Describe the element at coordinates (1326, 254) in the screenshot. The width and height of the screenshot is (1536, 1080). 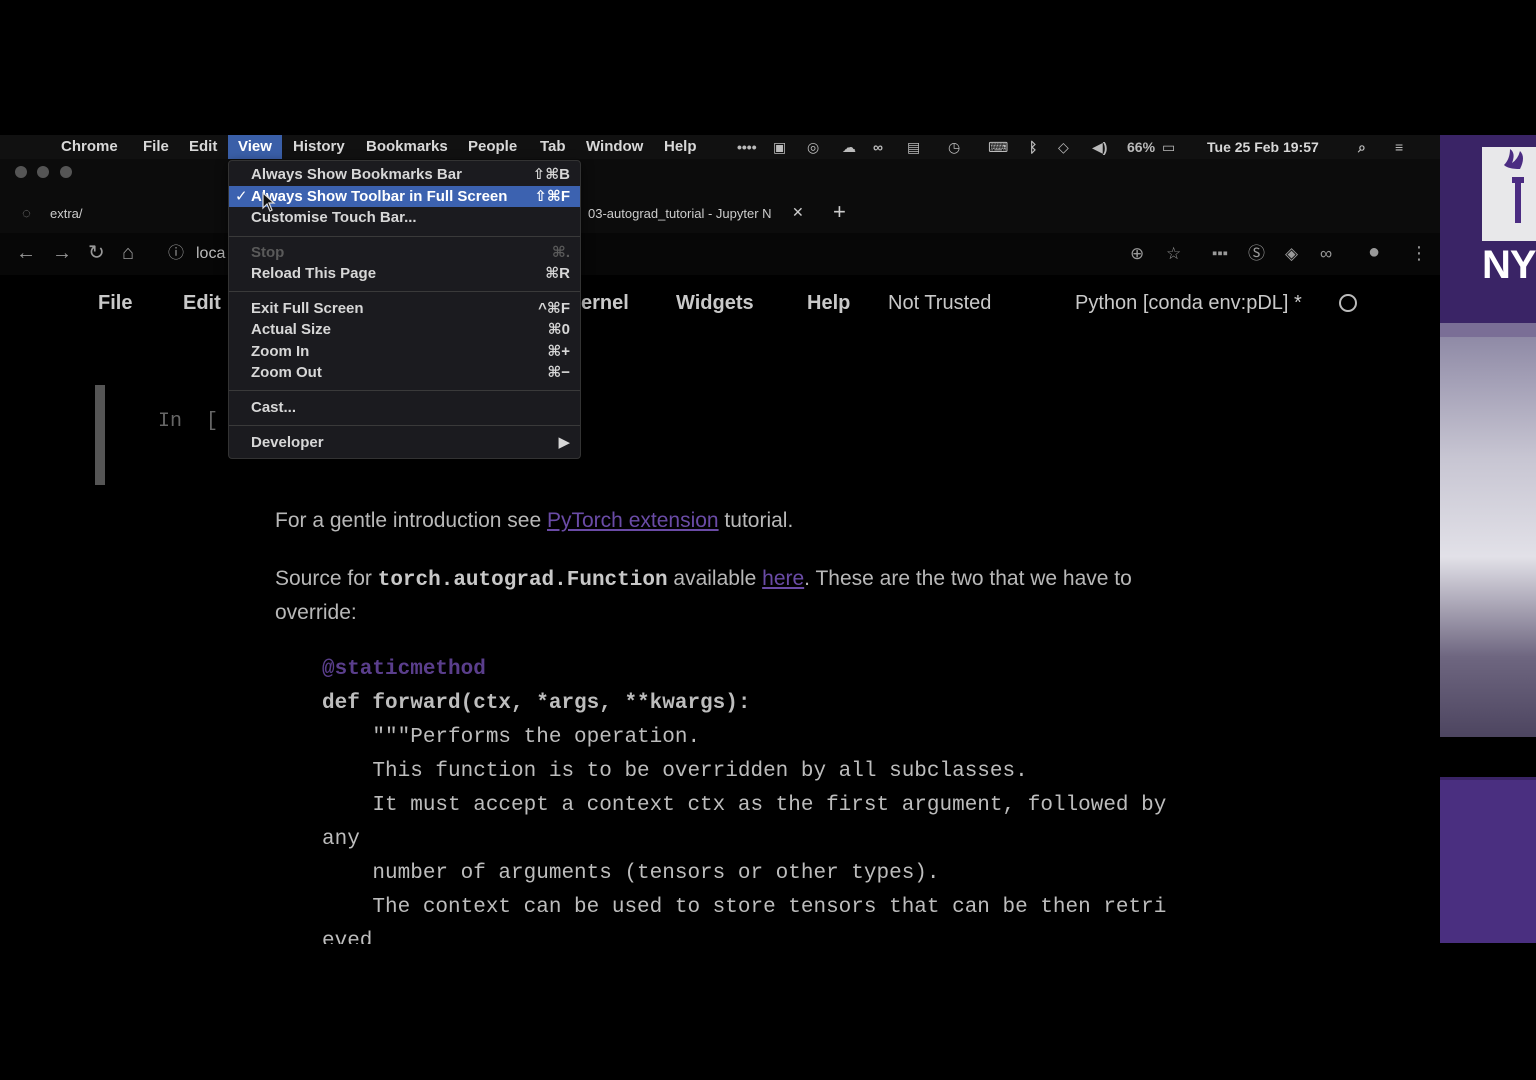
I see `extension-mask-icon: ∞` at that location.